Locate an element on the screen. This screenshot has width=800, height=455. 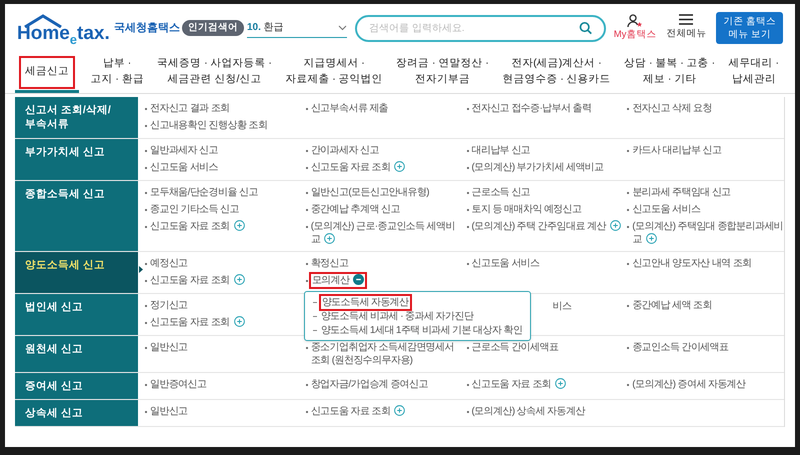
menu-link: 간이과세자 신고 is located at coordinates (344, 150).